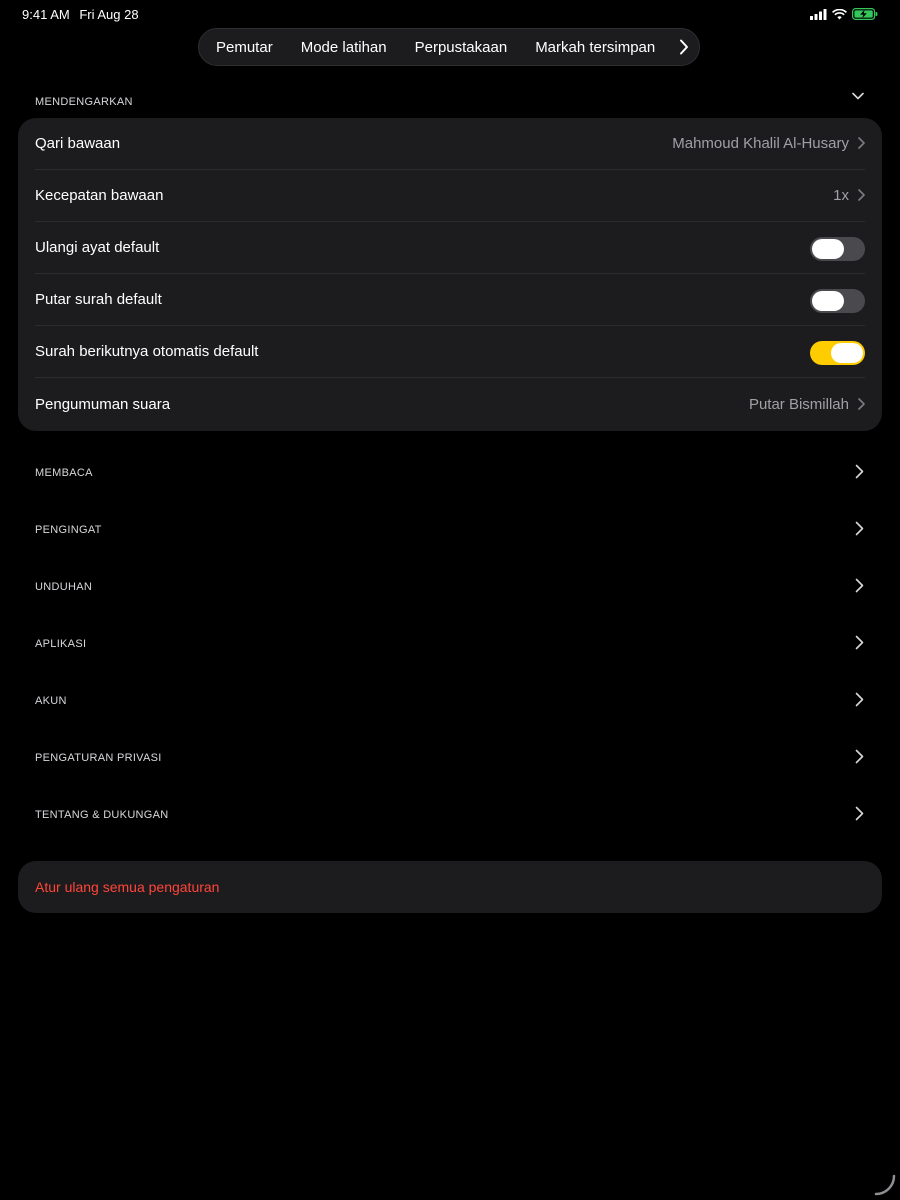 The image size is (900, 1200). What do you see at coordinates (450, 144) in the screenshot?
I see `row-default-reciter: Qari bawaan Mahmoud Khalil Al-Husary` at bounding box center [450, 144].